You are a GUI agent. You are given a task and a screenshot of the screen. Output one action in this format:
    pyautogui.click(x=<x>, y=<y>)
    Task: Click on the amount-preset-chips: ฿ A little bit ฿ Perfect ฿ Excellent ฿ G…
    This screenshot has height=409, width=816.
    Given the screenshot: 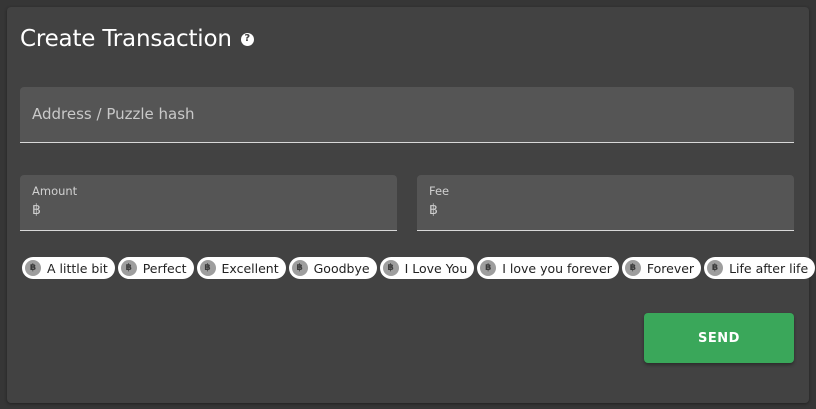 What is the action you would take?
    pyautogui.click(x=419, y=268)
    